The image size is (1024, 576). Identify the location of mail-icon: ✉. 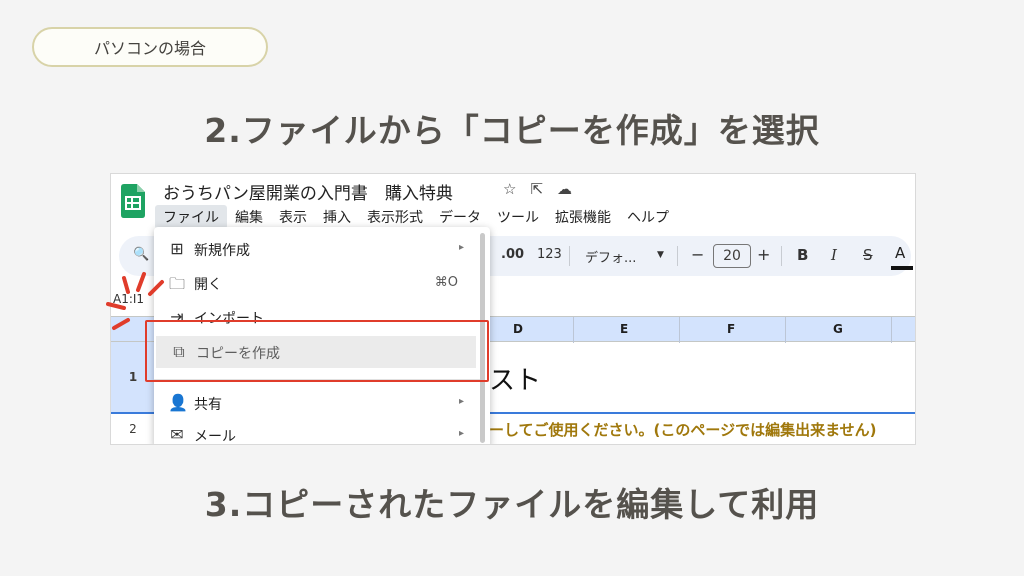
(177, 434).